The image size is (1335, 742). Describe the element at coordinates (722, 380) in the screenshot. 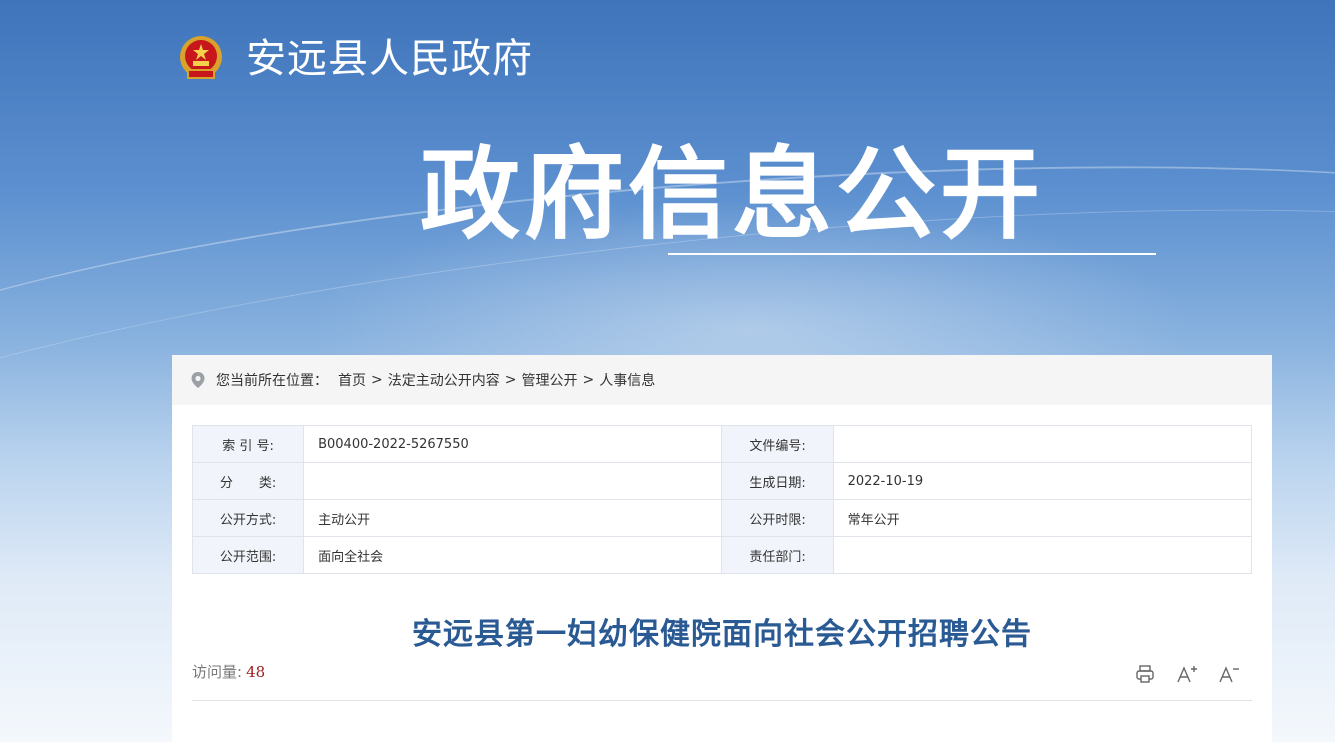

I see `breadcrumb: 您当前所在位置： 首页 > 法定主动公开内容 > 管理公开 > 人事信息` at that location.